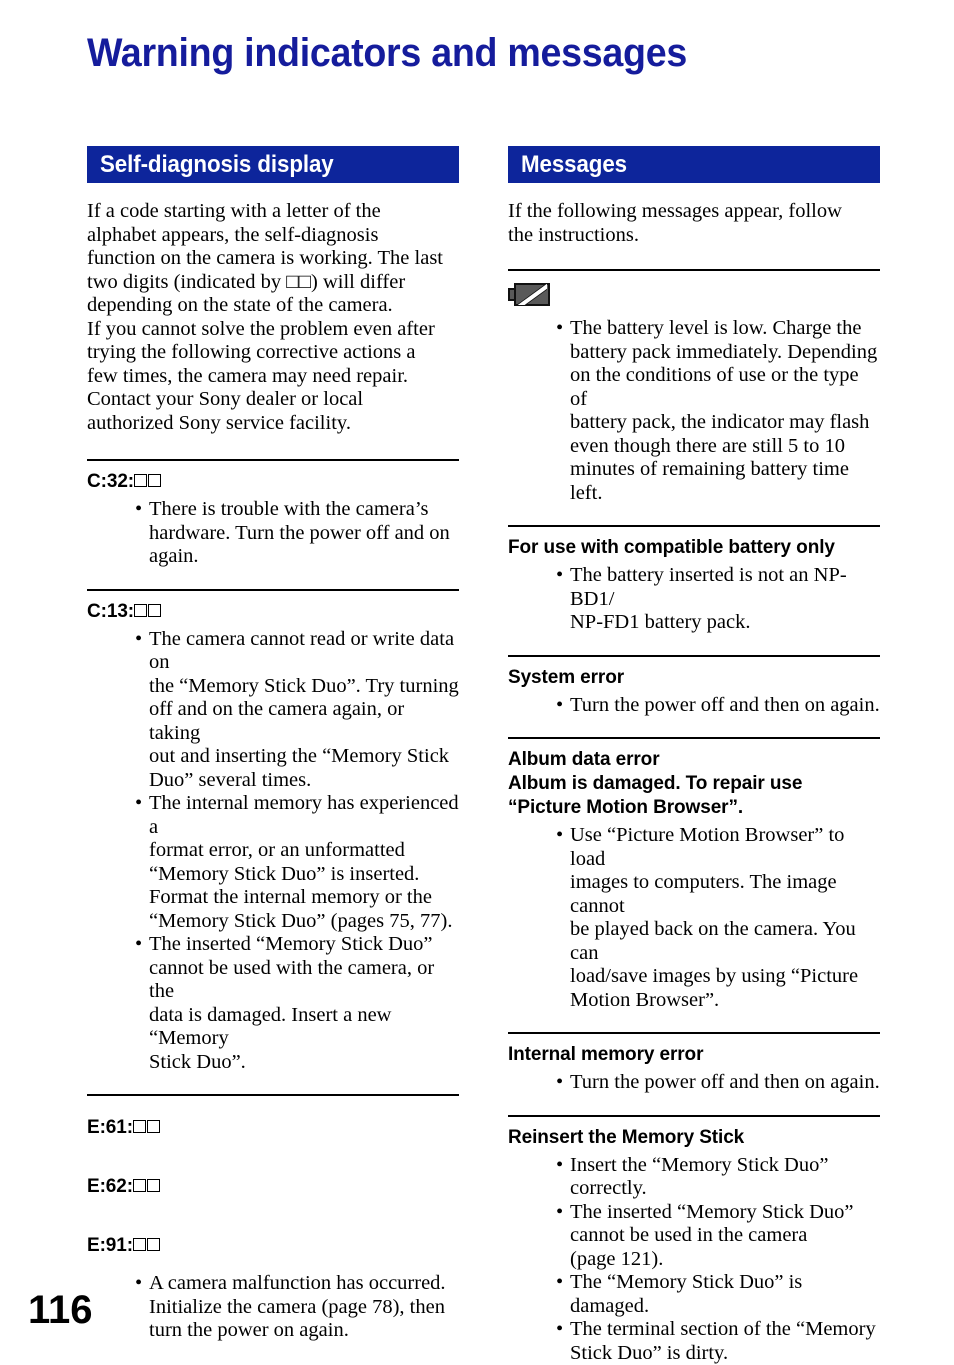 This screenshot has height=1365, width=954. I want to click on subsection-heading-line: C:13:, so click(273, 612).